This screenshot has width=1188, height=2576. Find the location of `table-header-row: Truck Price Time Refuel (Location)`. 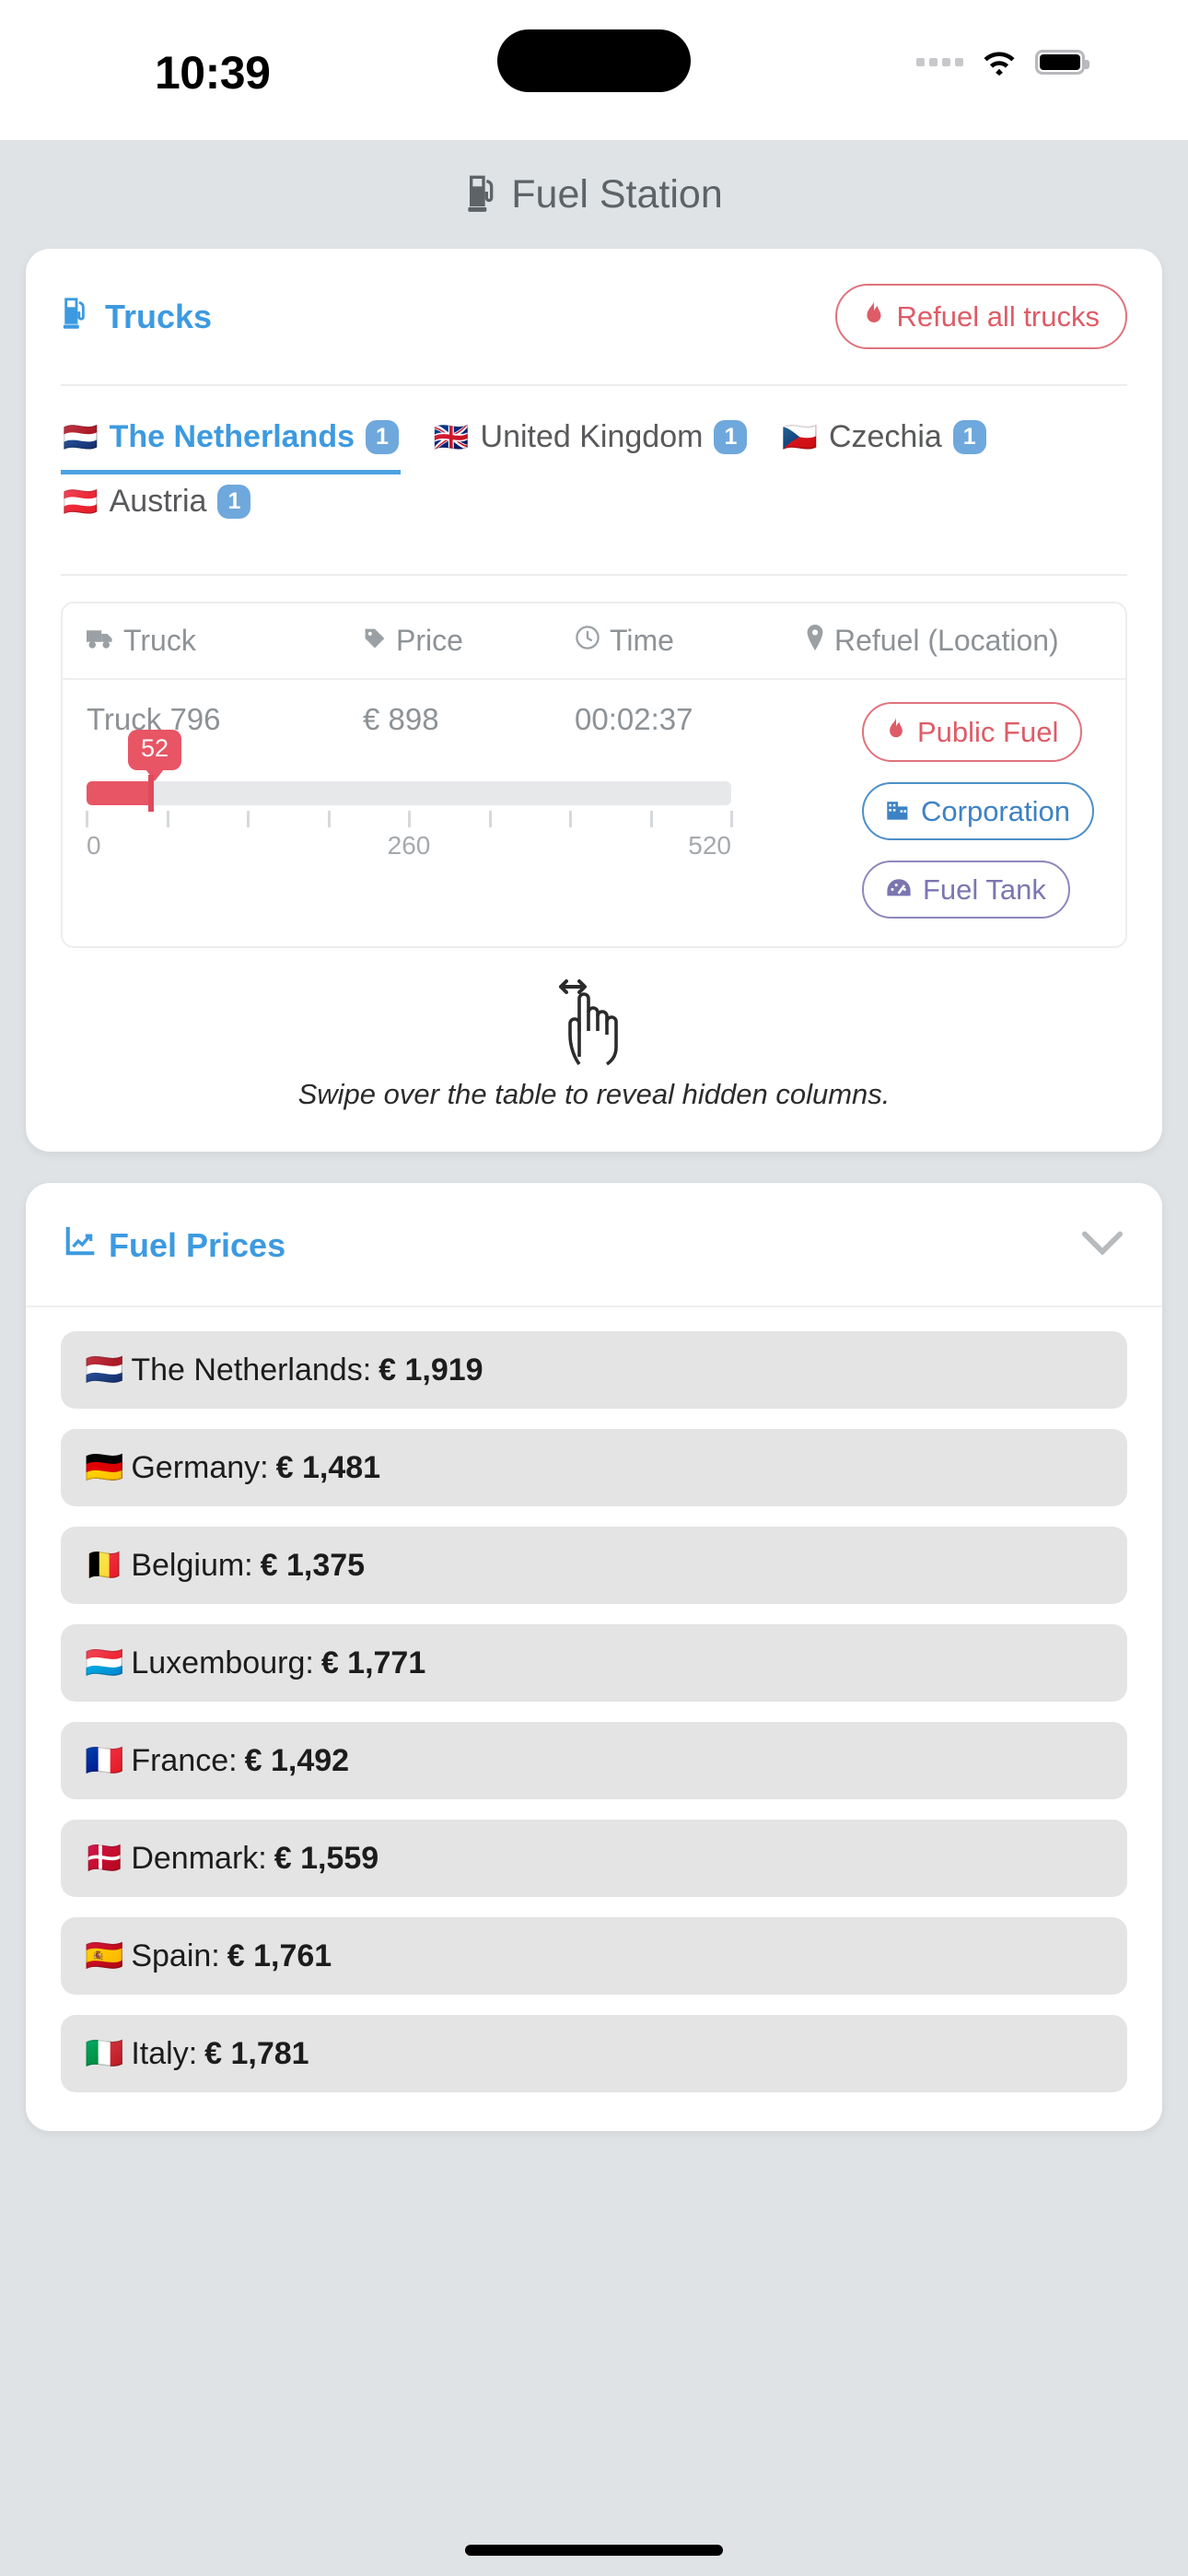

table-header-row: Truck Price Time Refuel (Location) is located at coordinates (594, 641).